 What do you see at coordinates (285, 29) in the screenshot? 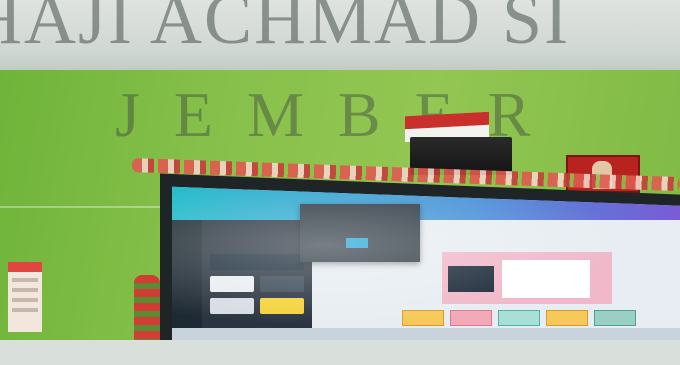
I see `banner-title: HAJI ACHMAD SI` at bounding box center [285, 29].